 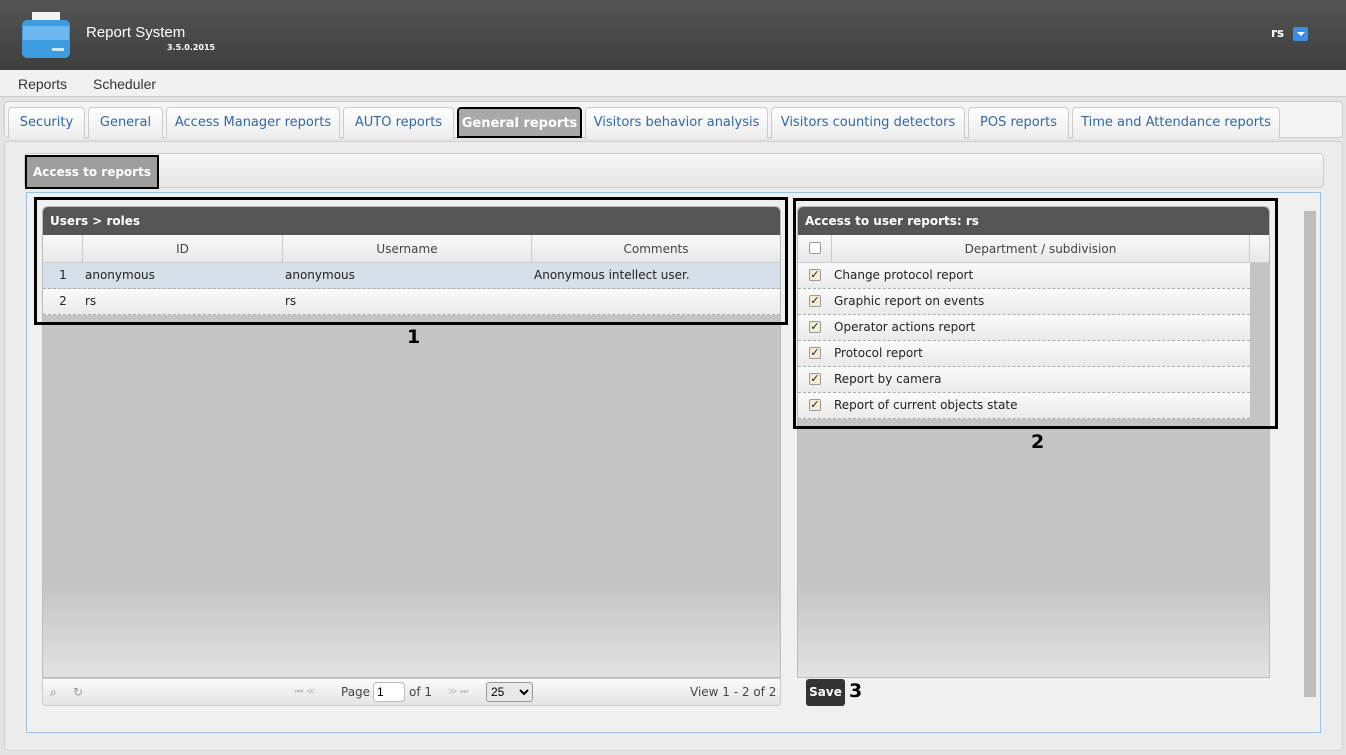 I want to click on app-header: Report System 3.5.0.2015 rs, so click(x=673, y=35).